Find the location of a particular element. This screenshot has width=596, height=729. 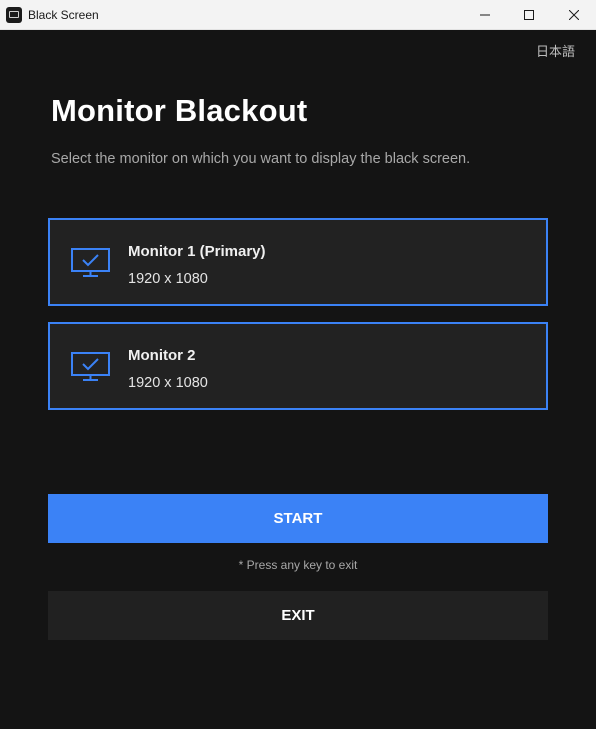

monitor-app-icon is located at coordinates (14, 15).